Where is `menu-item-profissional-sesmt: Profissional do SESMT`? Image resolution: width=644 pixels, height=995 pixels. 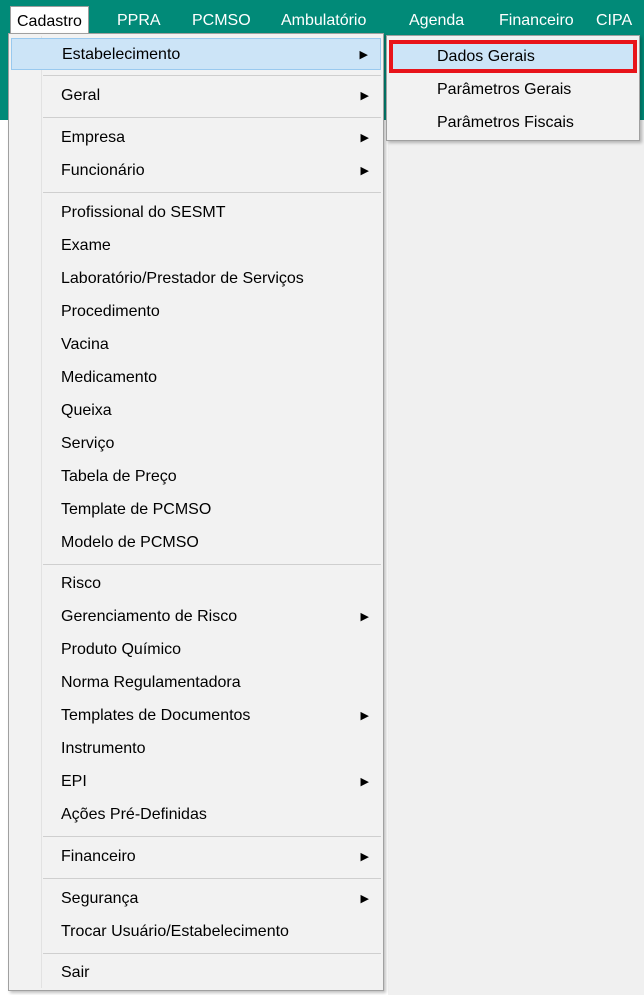
menu-item-profissional-sesmt: Profissional do SESMT is located at coordinates (196, 213).